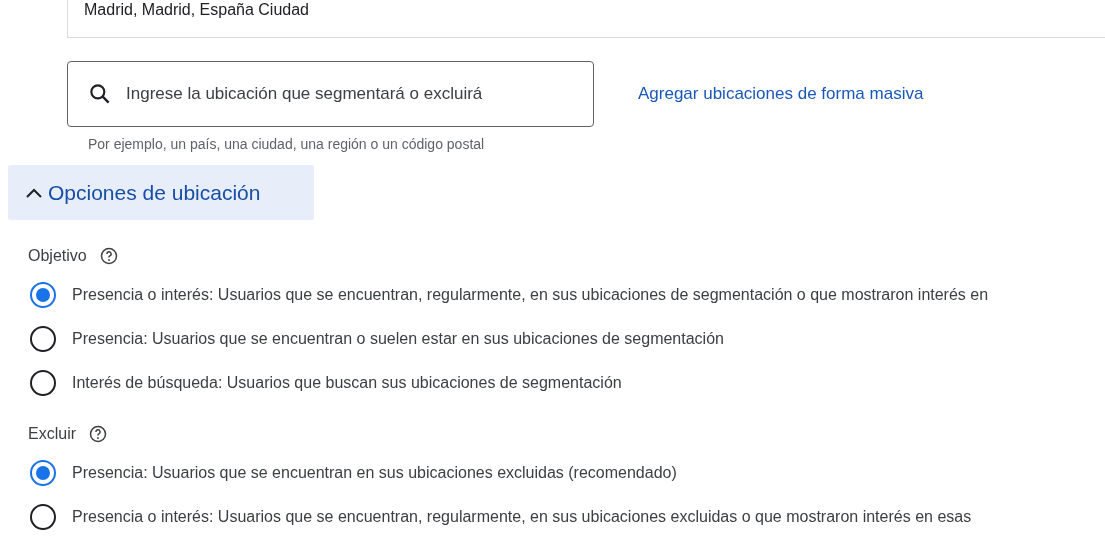 The height and width of the screenshot is (554, 1105). Describe the element at coordinates (52, 434) in the screenshot. I see `section-label: Excluir` at that location.